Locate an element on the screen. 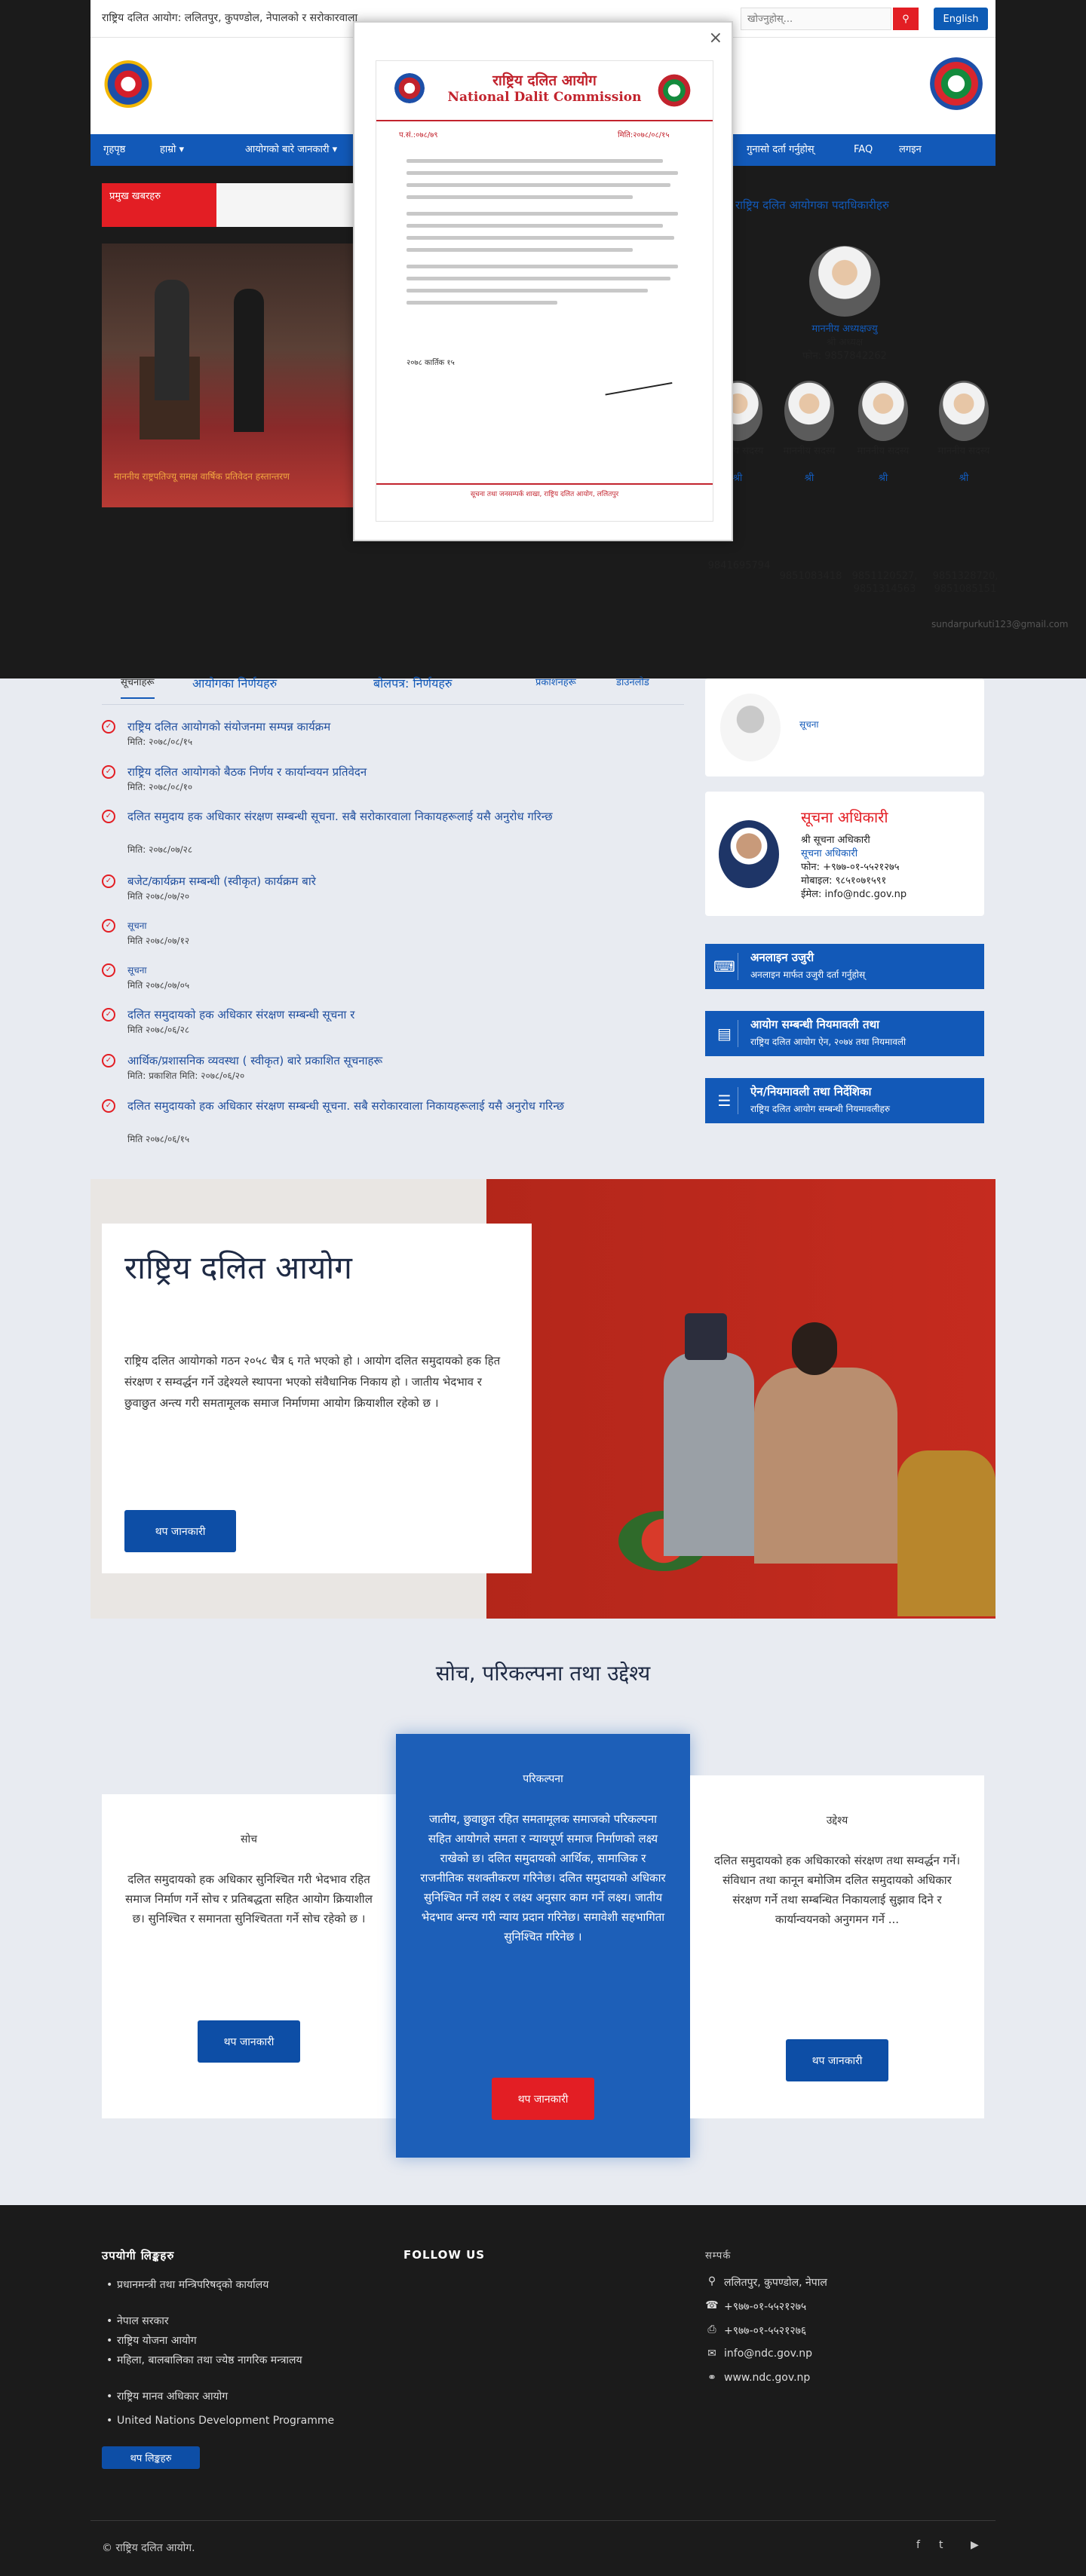  follow-us-title: FOLLOW US is located at coordinates (444, 2255).